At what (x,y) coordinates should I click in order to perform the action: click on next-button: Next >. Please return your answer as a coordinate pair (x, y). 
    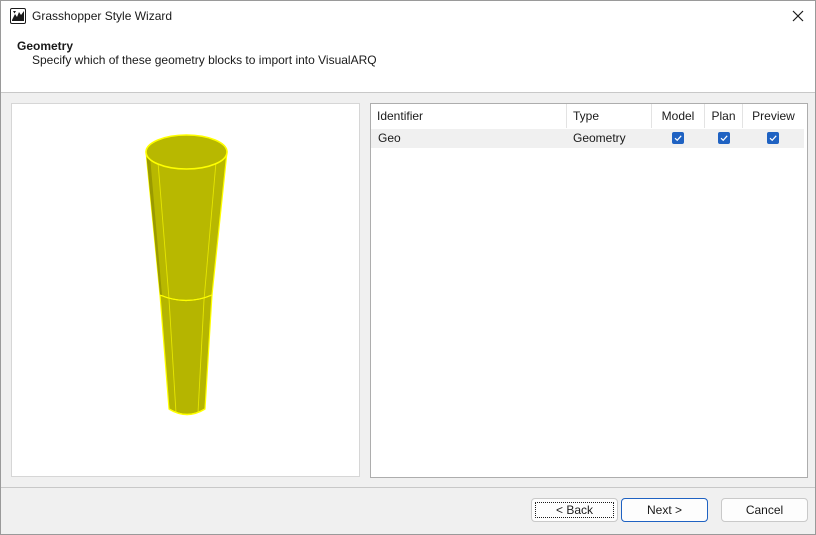
    Looking at the image, I should click on (664, 510).